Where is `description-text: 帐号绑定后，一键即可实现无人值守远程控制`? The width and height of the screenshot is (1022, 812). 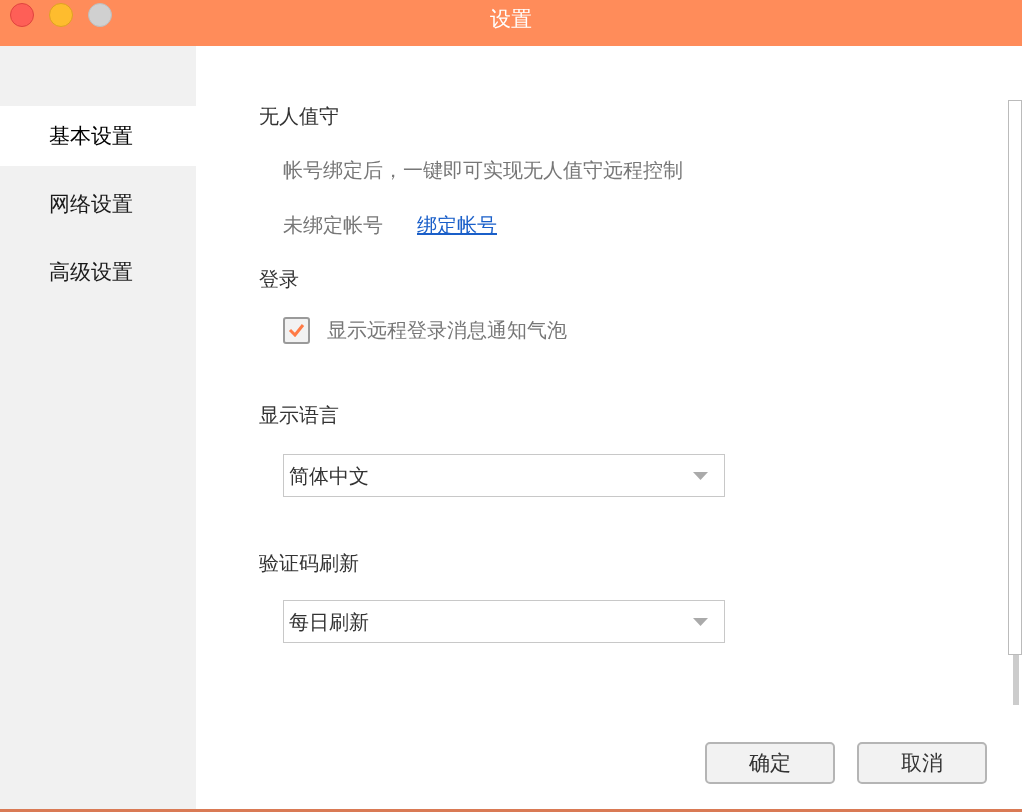 description-text: 帐号绑定后，一键即可实现无人值守远程控制 is located at coordinates (483, 170).